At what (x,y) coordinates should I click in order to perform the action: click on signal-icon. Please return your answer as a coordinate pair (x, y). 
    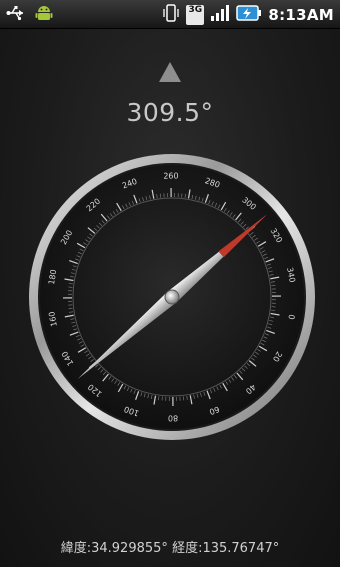
    Looking at the image, I should click on (220, 15).